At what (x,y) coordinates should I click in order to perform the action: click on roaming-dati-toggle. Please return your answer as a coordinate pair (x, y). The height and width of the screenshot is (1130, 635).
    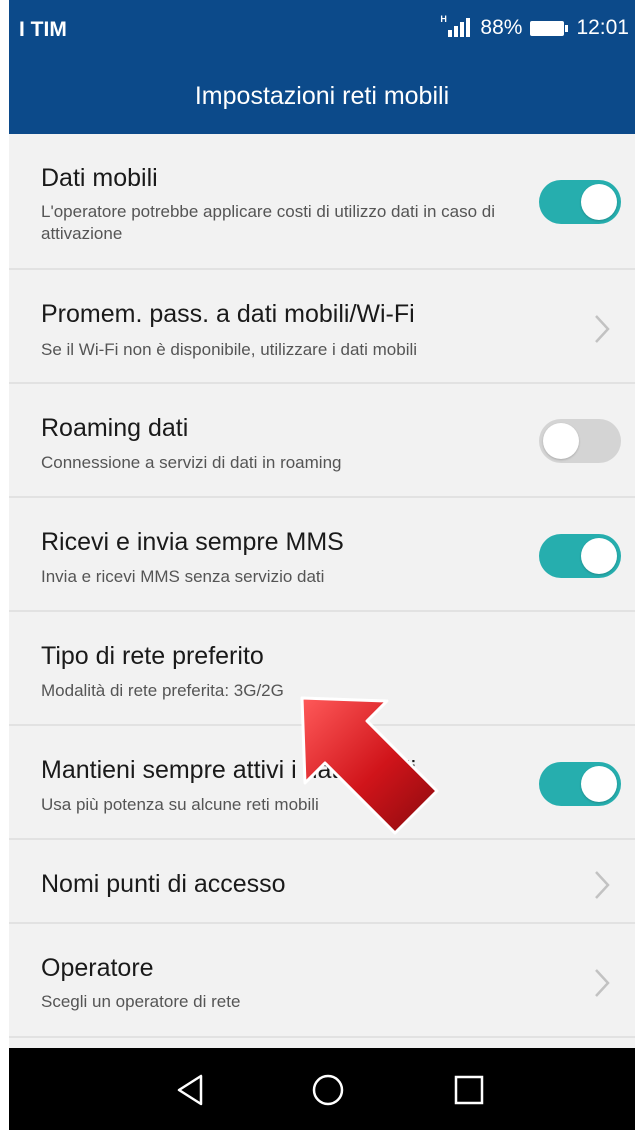
    Looking at the image, I should click on (580, 441).